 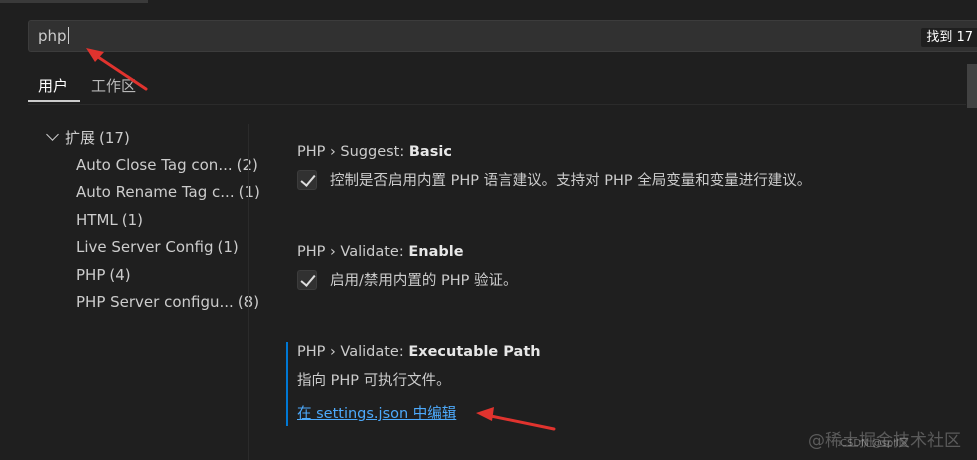 I want to click on watermark-sub: CSDN @spll区, so click(x=874, y=443).